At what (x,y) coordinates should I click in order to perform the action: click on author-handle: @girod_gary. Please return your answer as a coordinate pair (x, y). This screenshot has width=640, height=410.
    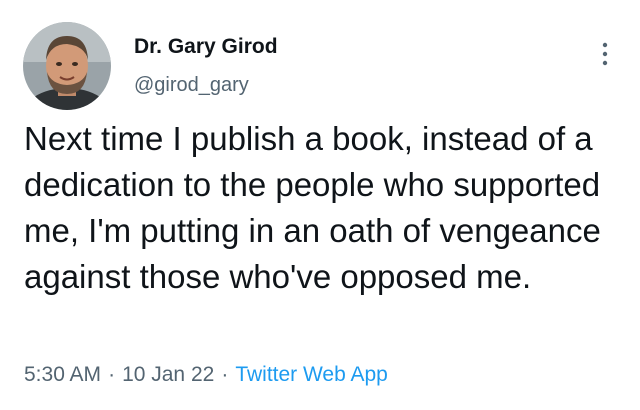
    Looking at the image, I should click on (191, 85).